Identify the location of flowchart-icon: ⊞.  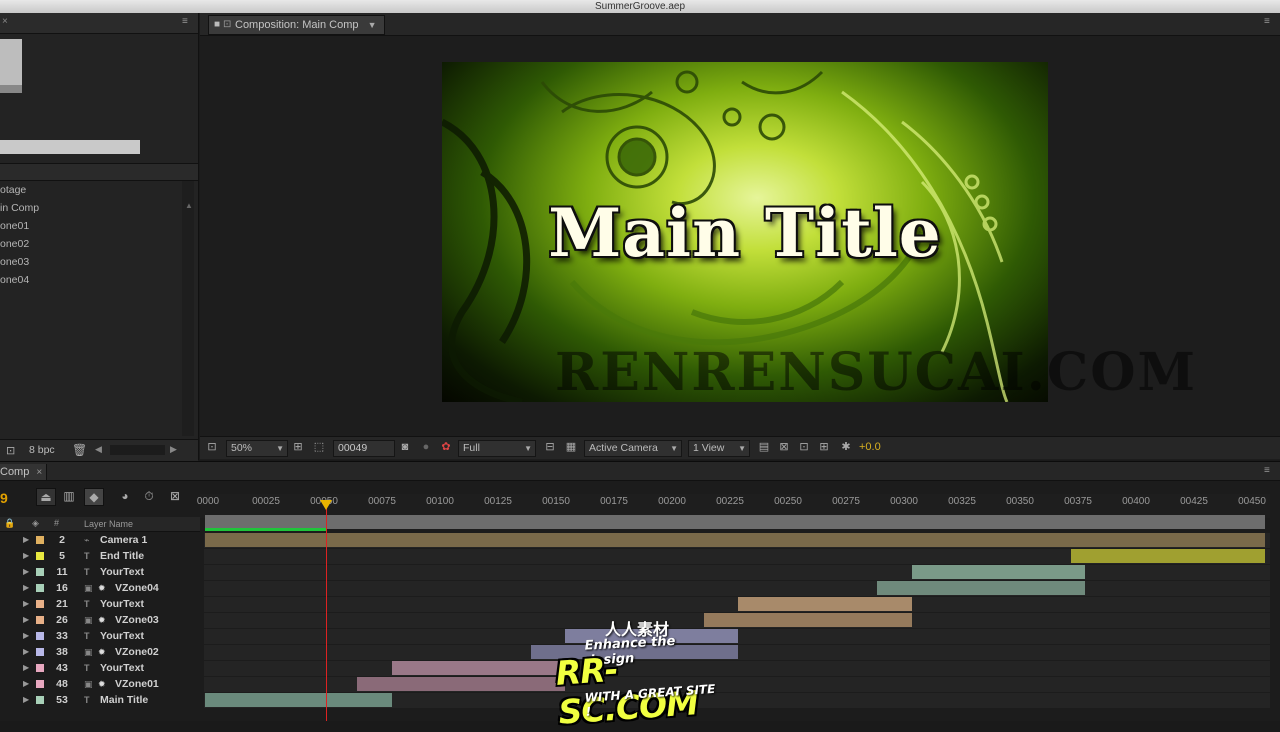
(824, 447).